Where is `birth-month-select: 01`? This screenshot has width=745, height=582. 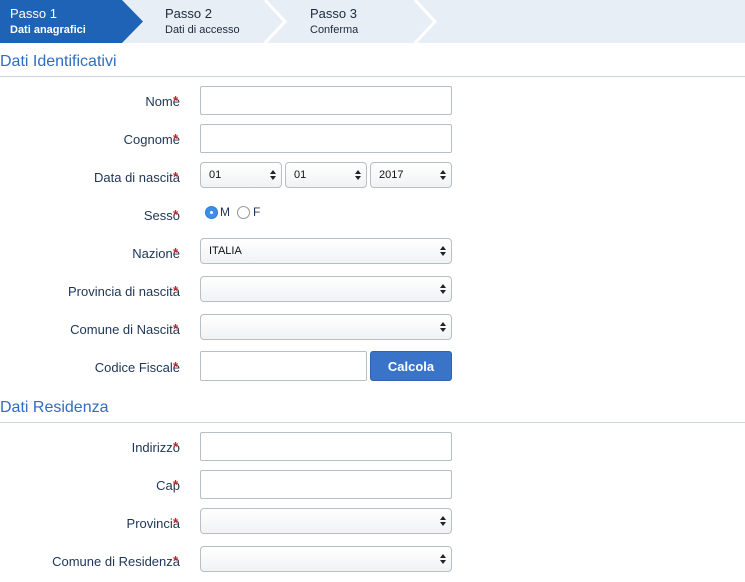 birth-month-select: 01 is located at coordinates (326, 175).